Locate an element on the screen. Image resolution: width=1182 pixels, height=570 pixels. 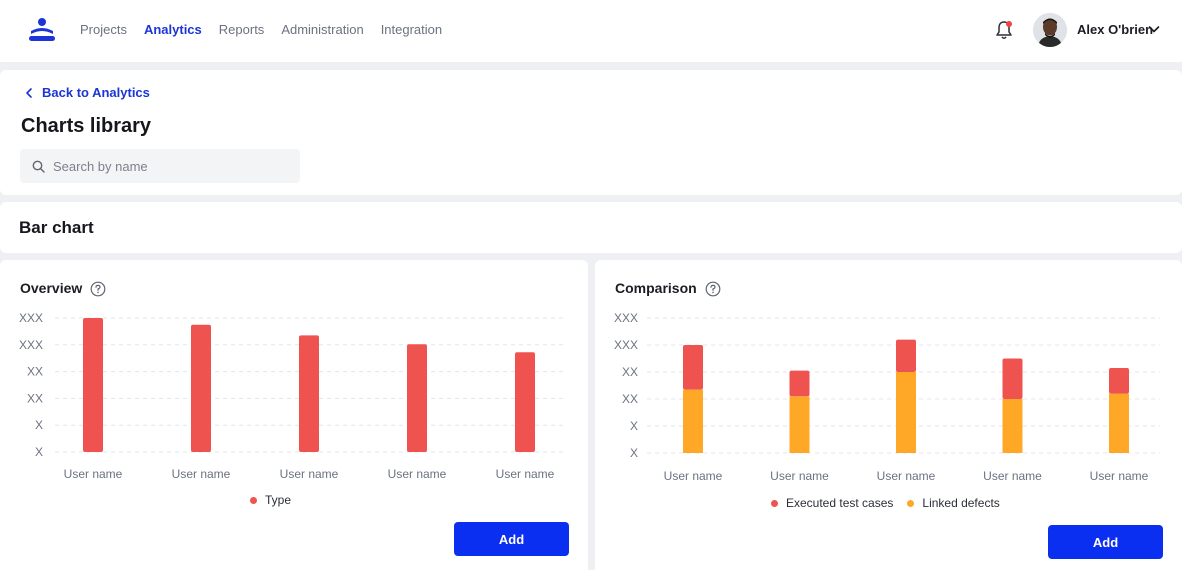
chevron-left-icon is located at coordinates (29, 93).